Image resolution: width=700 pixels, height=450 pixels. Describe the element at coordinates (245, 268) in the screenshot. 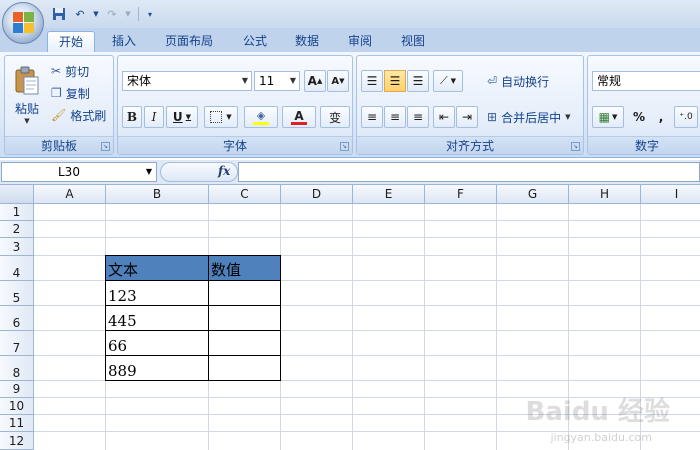

I see `table-header-cell: 数值` at that location.